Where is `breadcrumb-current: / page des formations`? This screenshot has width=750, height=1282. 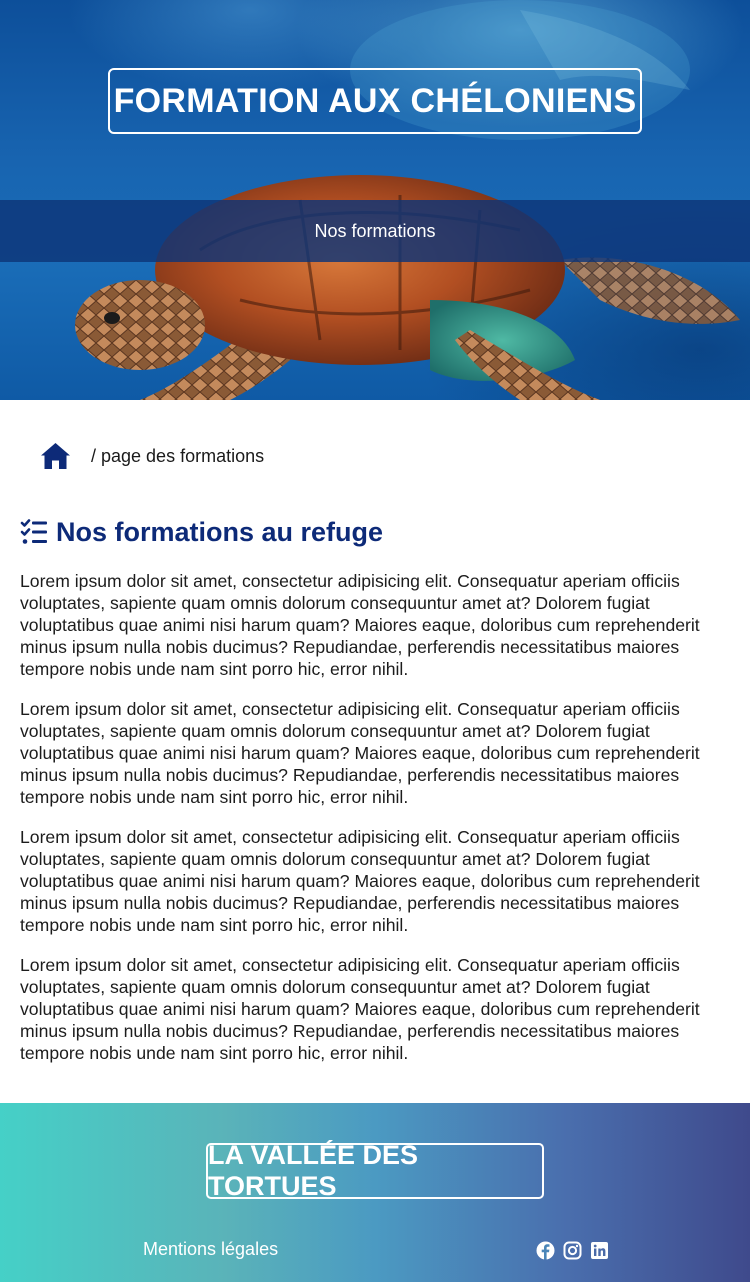
breadcrumb-current: / page des formations is located at coordinates (178, 455).